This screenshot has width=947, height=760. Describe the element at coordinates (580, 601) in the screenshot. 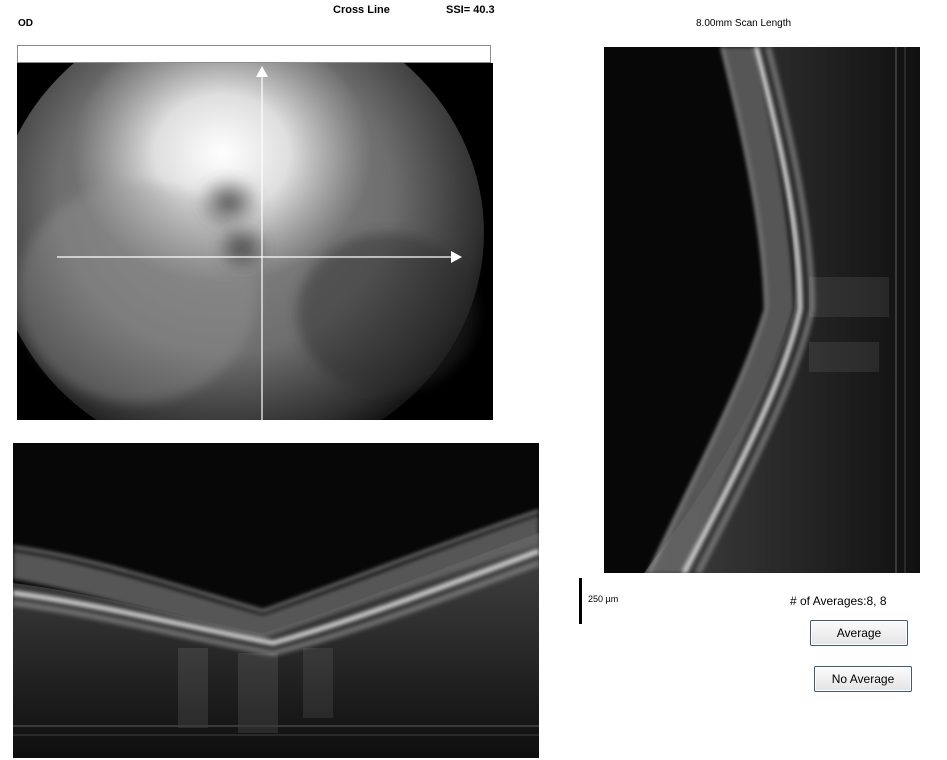

I see `scale-bar` at that location.